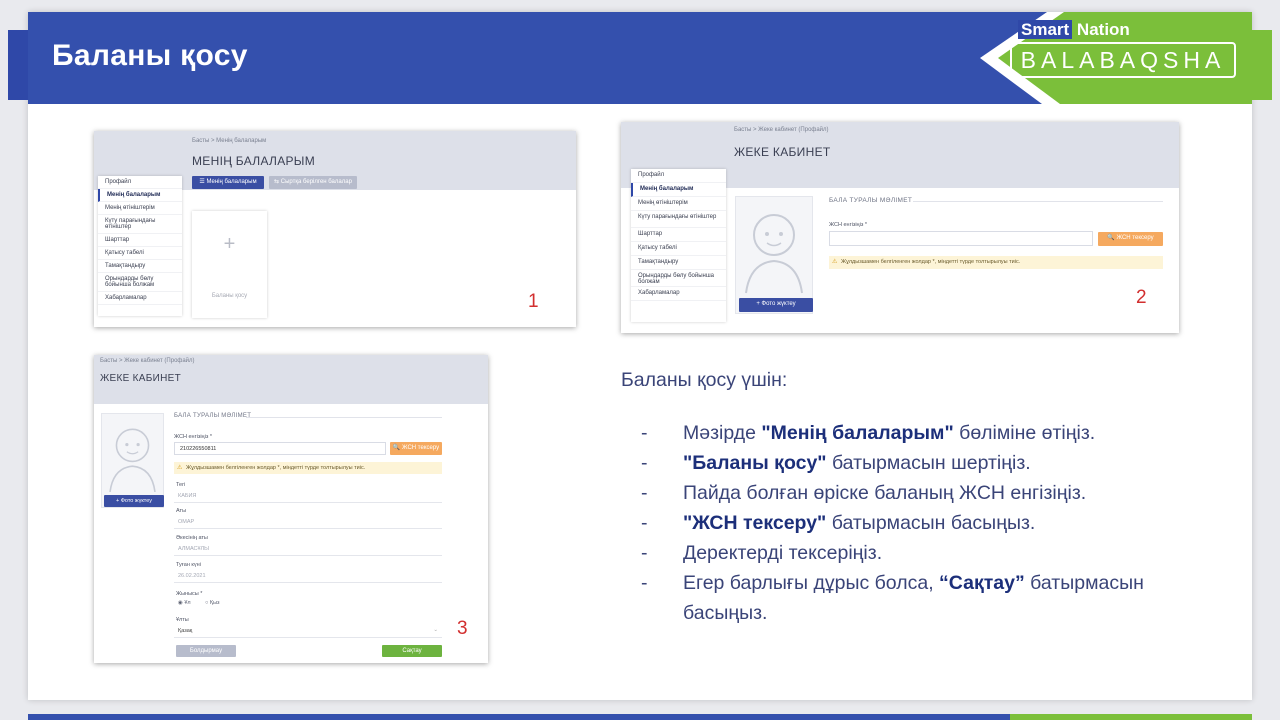 The width and height of the screenshot is (1280, 720). I want to click on step-text-bold: "Баланы қосу", so click(755, 463).